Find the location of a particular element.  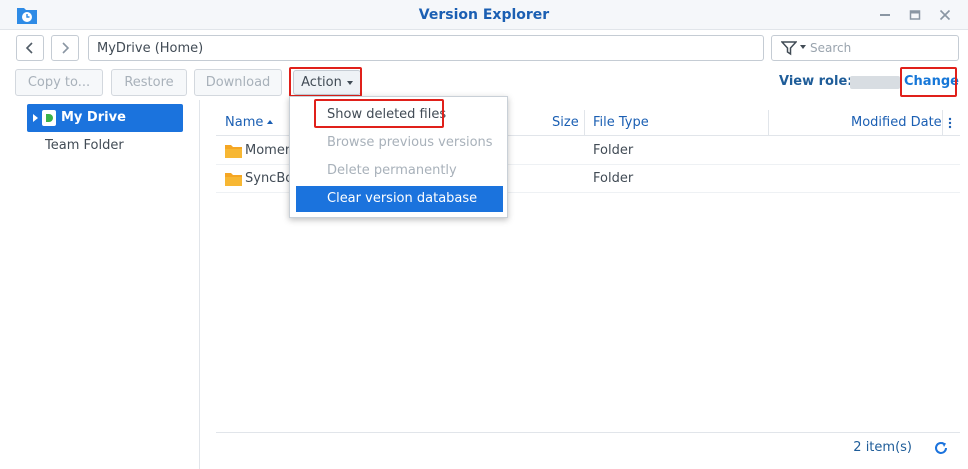

maximize-icon is located at coordinates (915, 15).